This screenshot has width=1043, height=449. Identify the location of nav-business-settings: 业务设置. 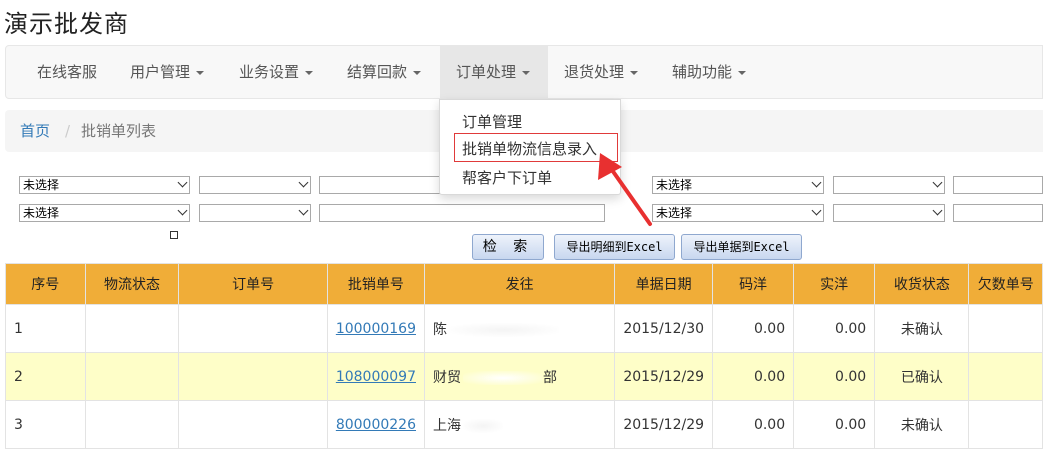
(276, 72).